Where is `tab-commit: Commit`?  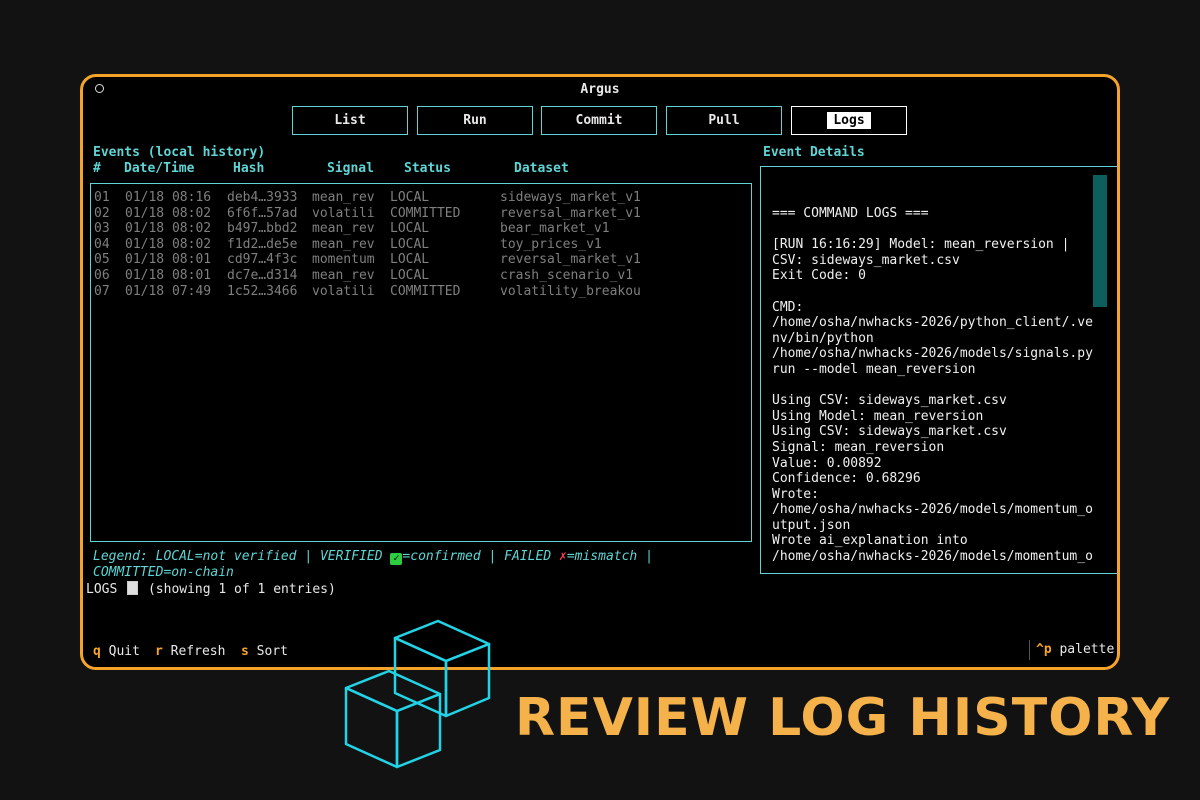 tab-commit: Commit is located at coordinates (599, 120).